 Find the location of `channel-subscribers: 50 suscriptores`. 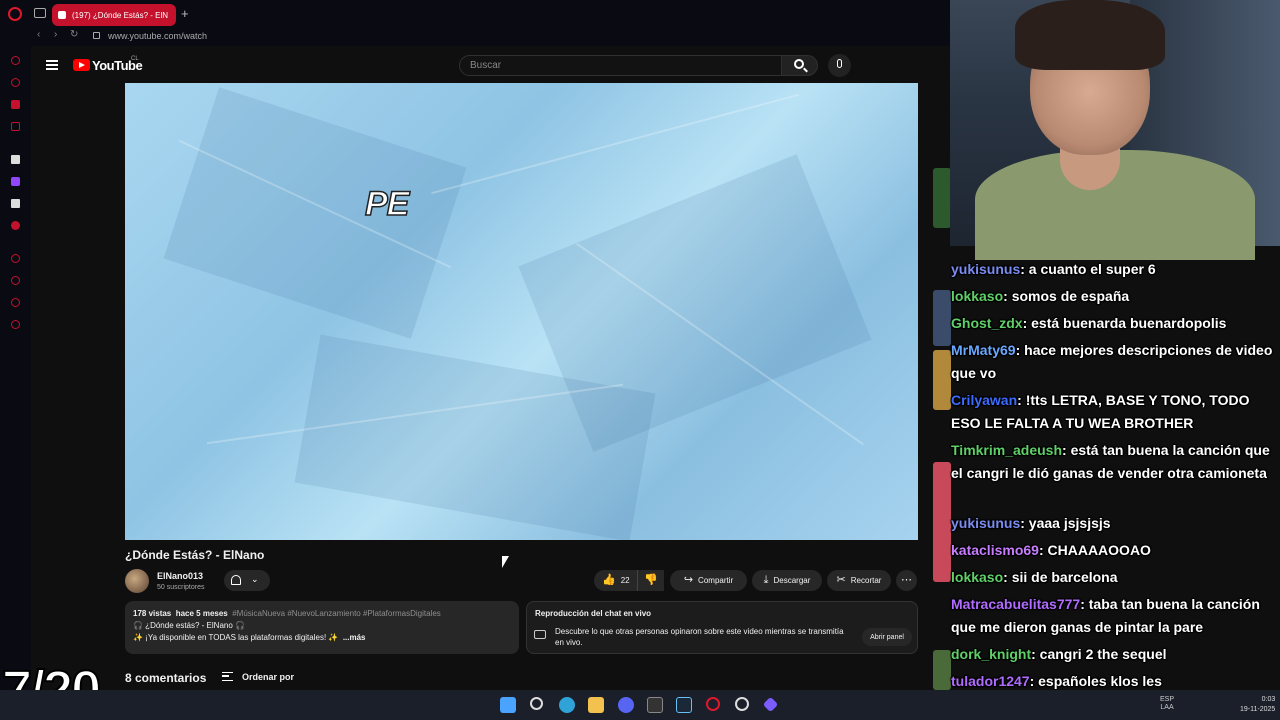

channel-subscribers: 50 suscriptores is located at coordinates (181, 587).